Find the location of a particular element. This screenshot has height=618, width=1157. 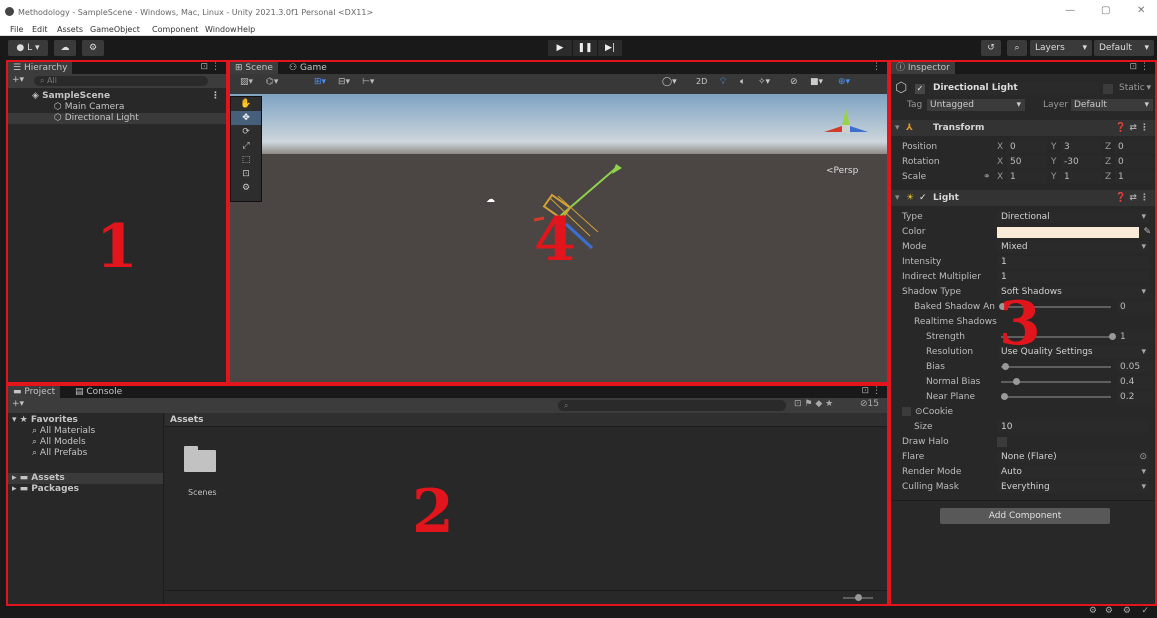

breadcrumb: Assets is located at coordinates (526, 420).